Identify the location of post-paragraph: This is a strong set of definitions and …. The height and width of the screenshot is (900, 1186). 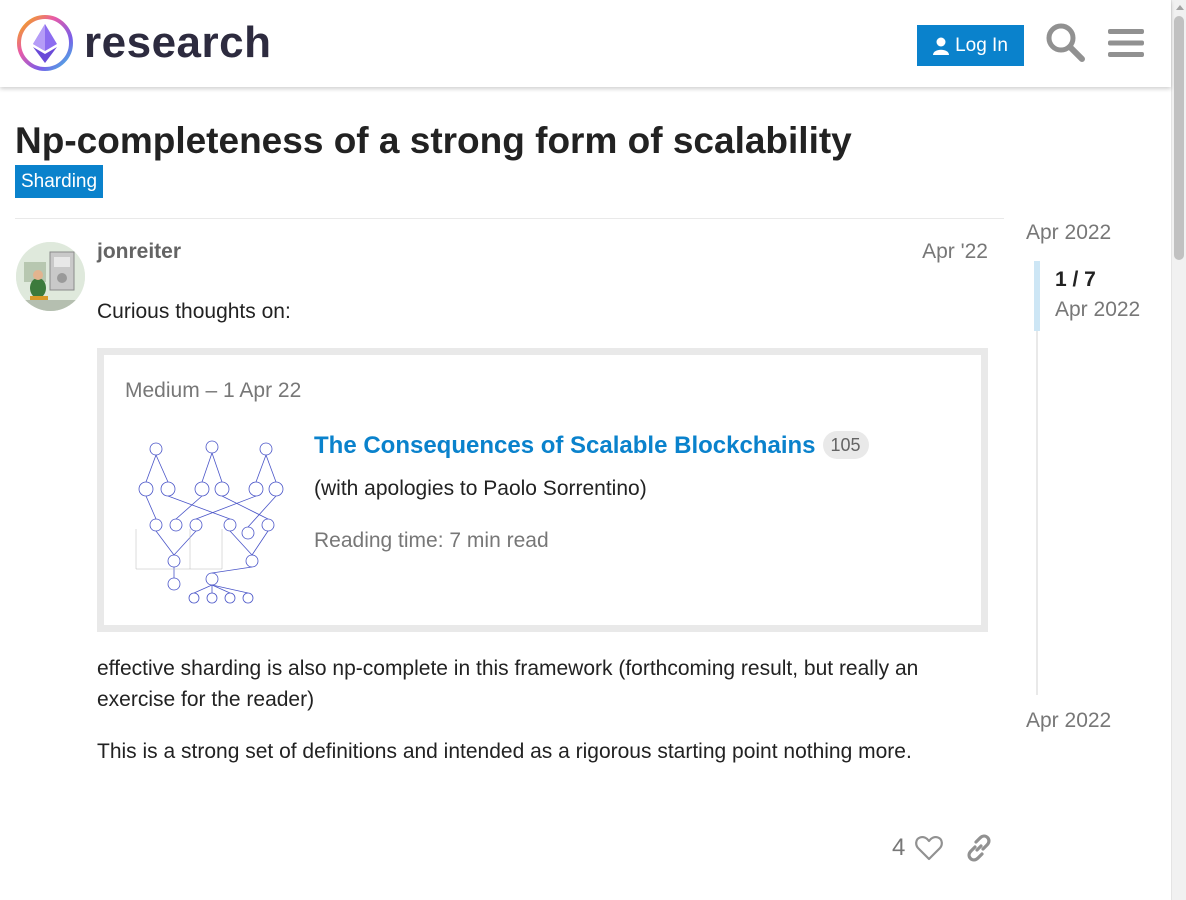
(504, 751).